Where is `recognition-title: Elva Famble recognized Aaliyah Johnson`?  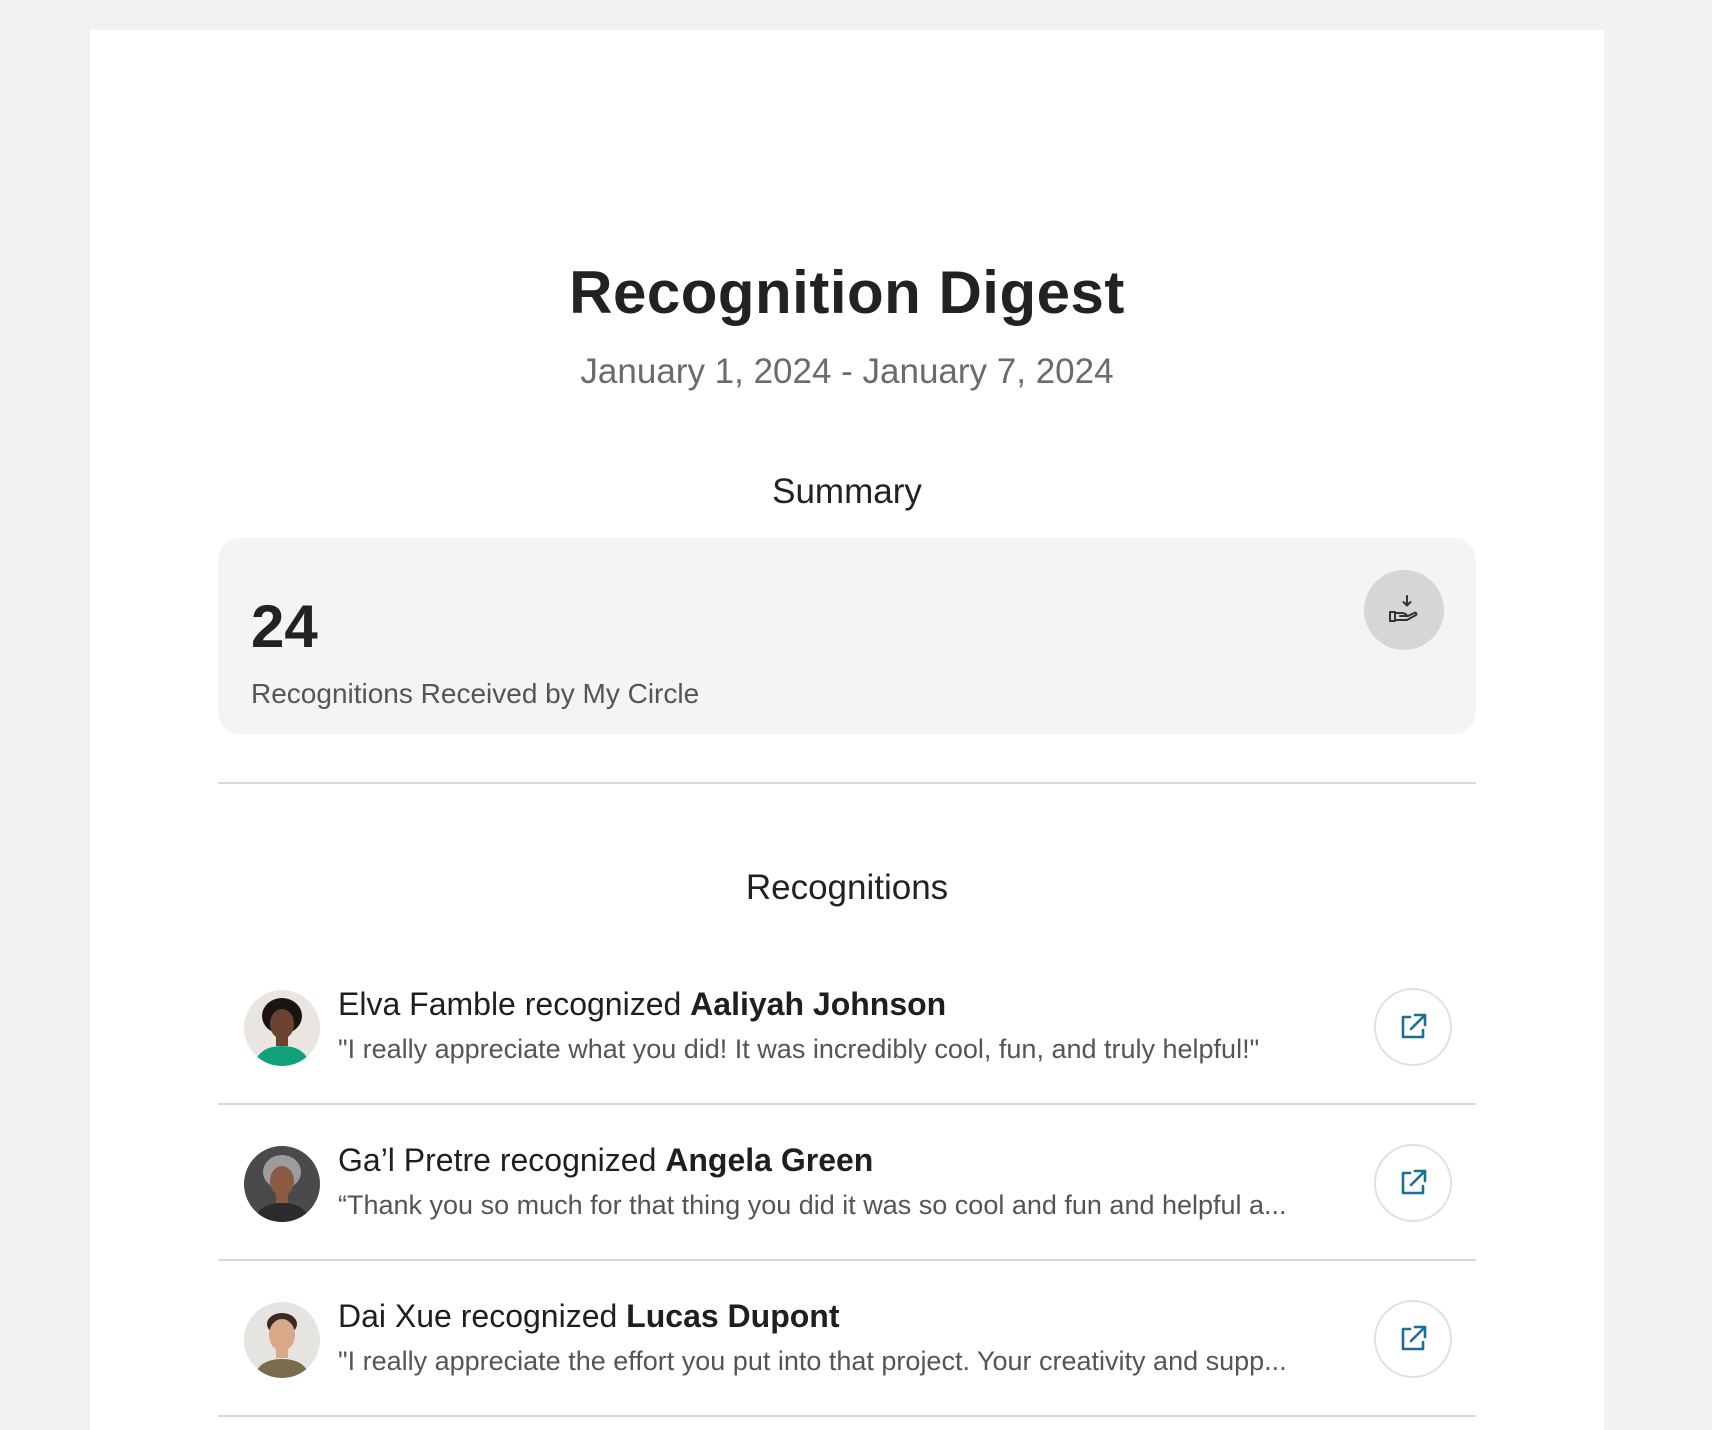 recognition-title: Elva Famble recognized Aaliyah Johnson is located at coordinates (642, 1004).